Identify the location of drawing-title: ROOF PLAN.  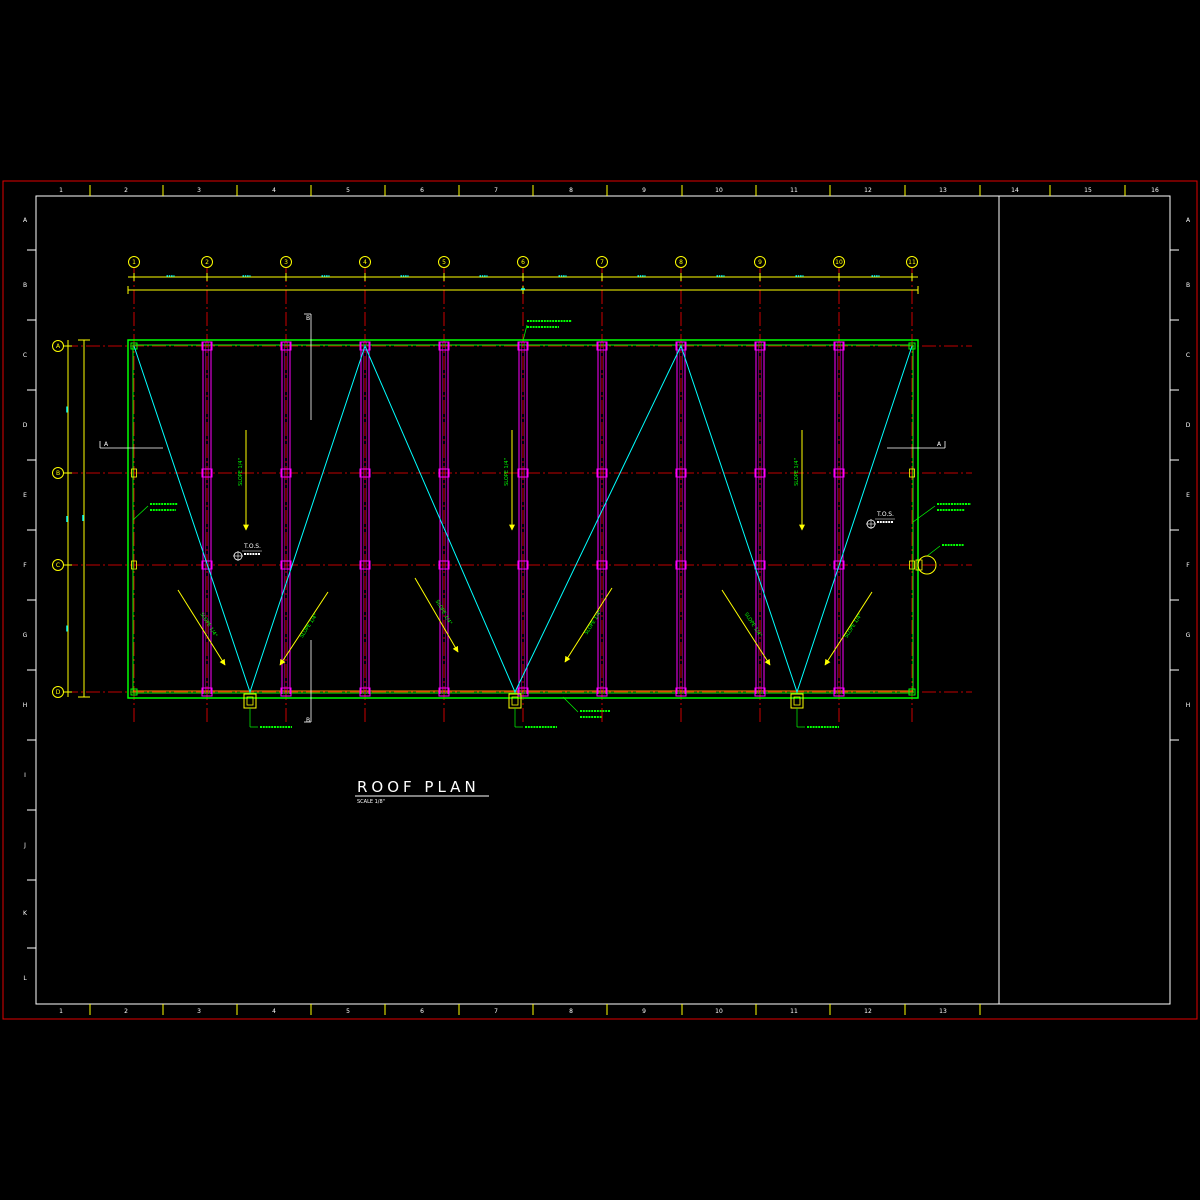
(418, 787).